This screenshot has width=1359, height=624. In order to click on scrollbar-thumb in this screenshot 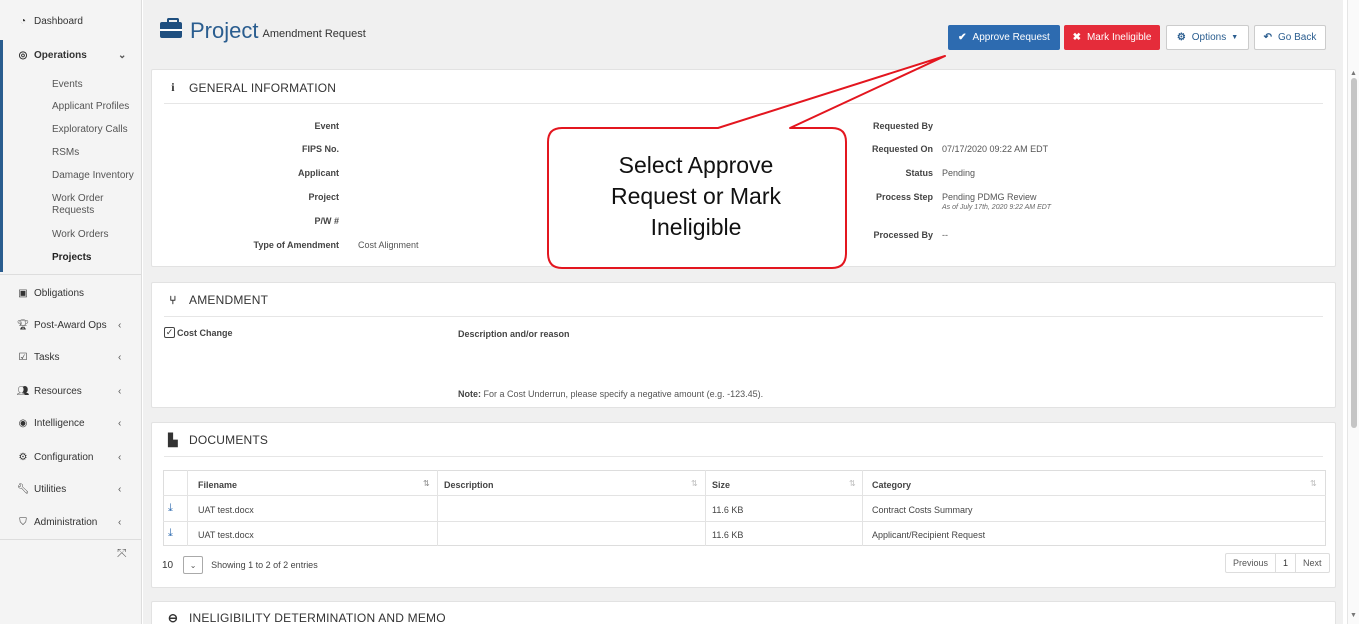, I will do `click(1354, 253)`.